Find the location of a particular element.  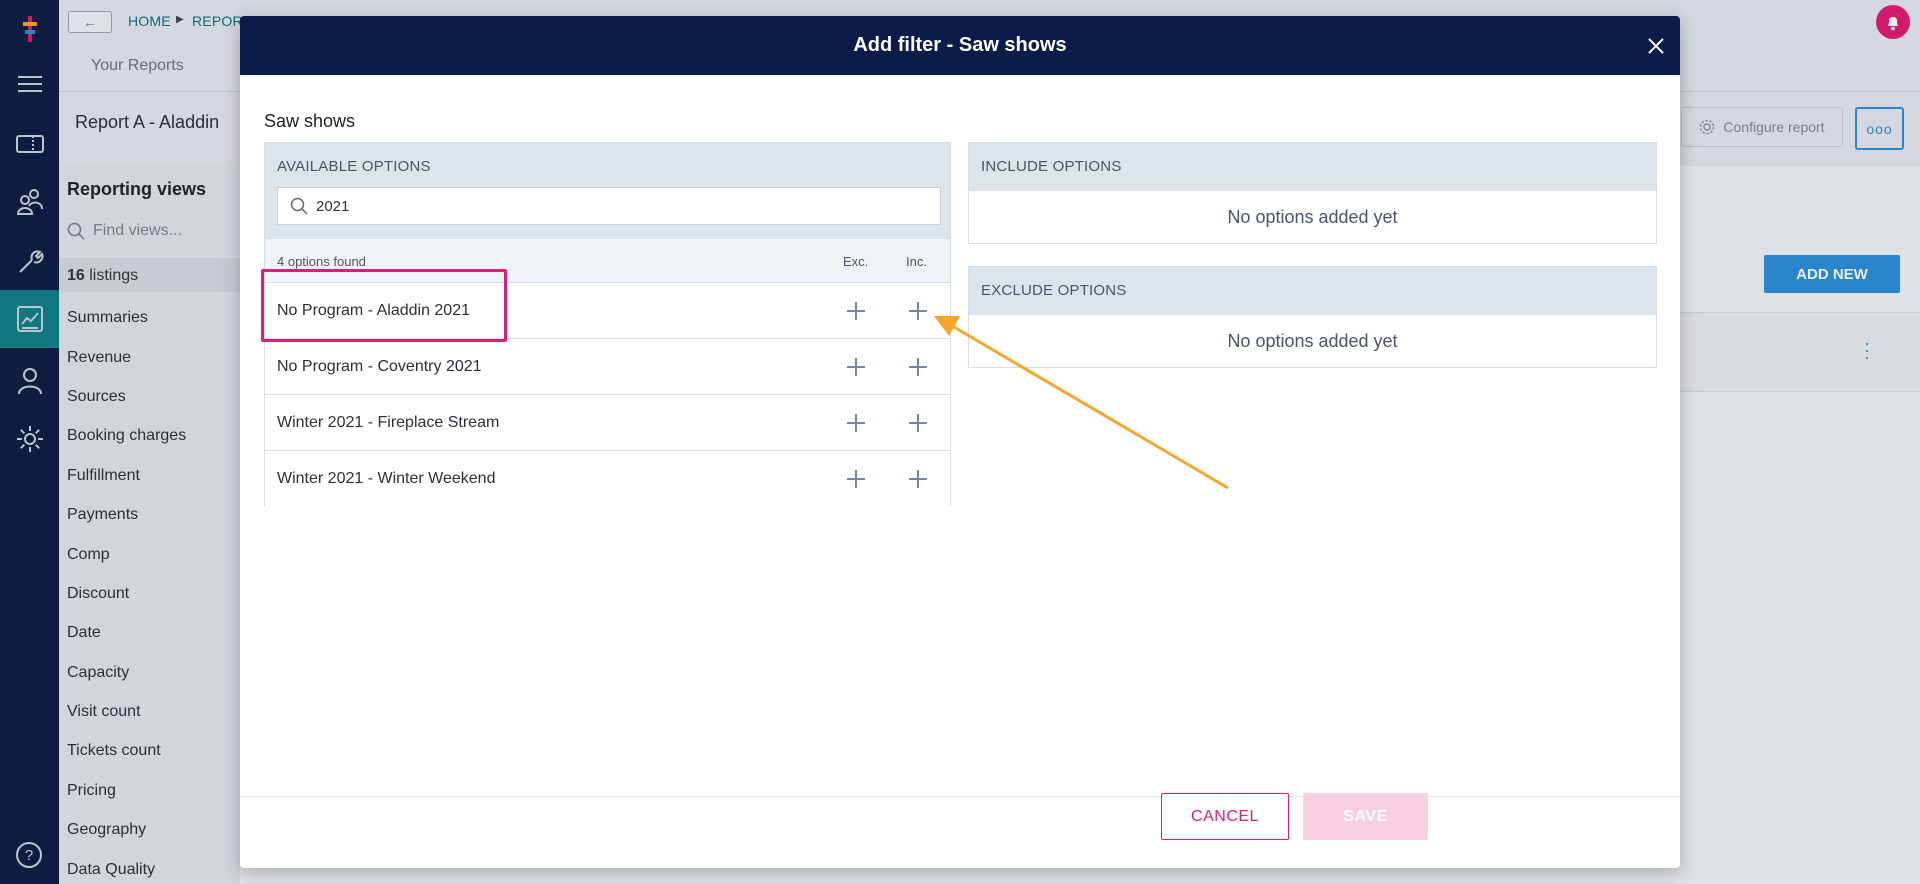

include-options-header: INCLUDE OPTIONS is located at coordinates (1312, 167).